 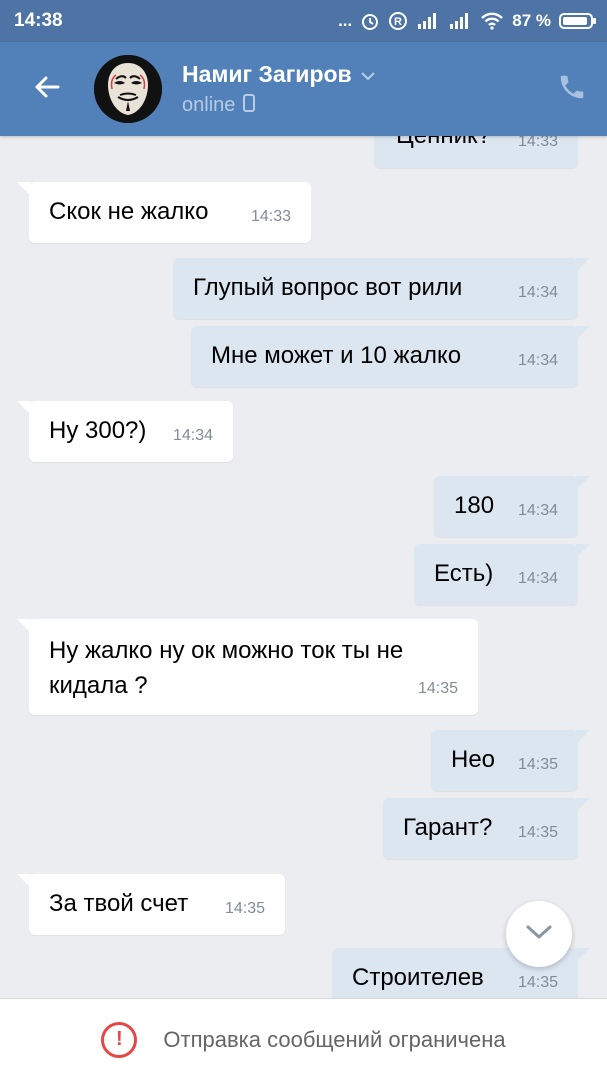 I want to click on message-out: 180 14:34, so click(x=512, y=506).